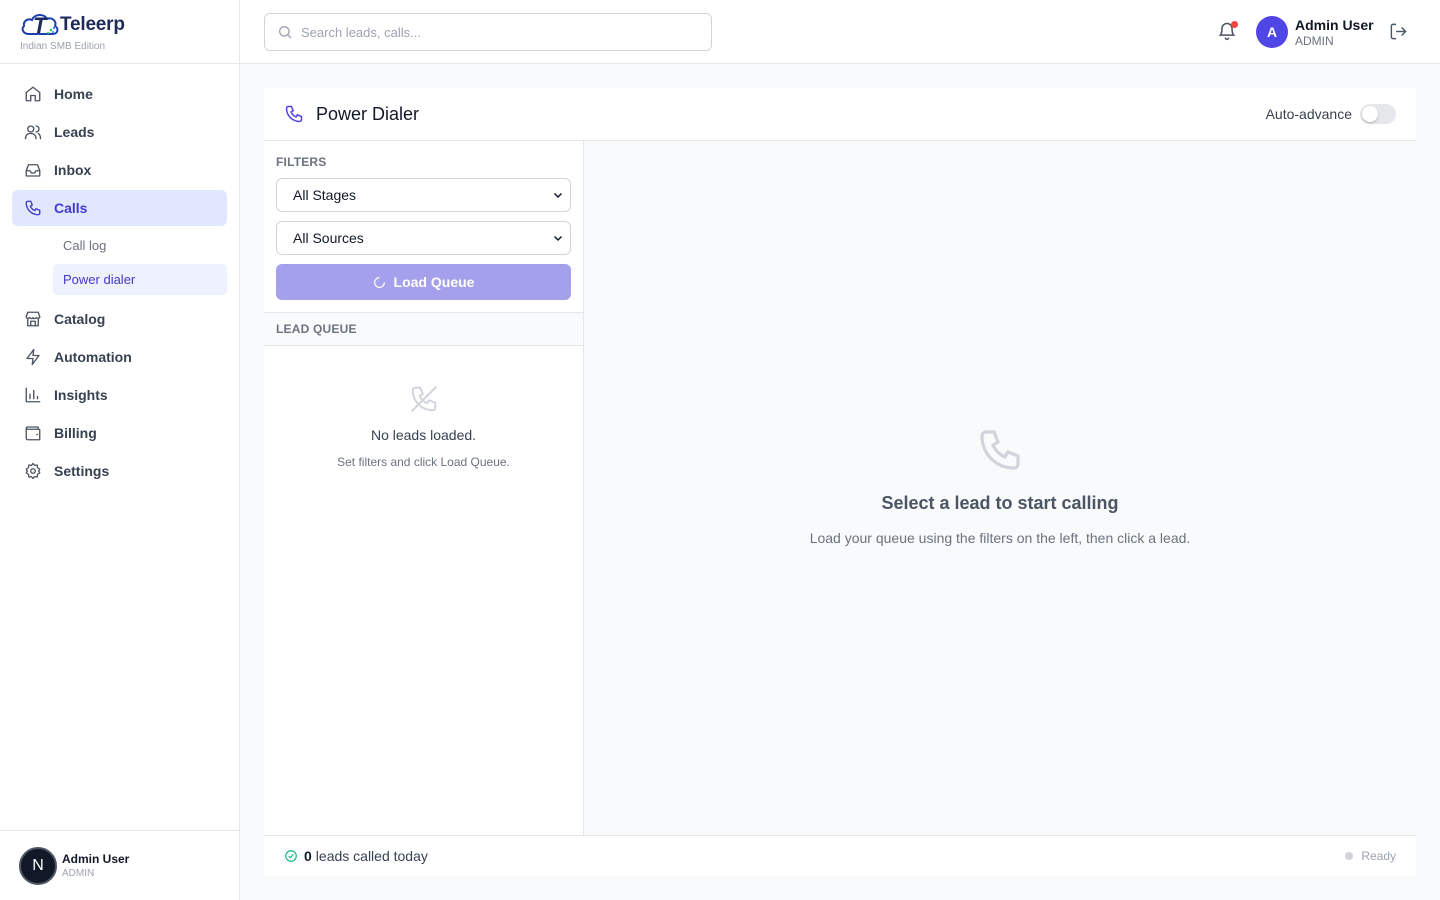 The width and height of the screenshot is (1440, 900). Describe the element at coordinates (423, 462) in the screenshot. I see `empty-queue-hint: Set filters and click Load Queue.` at that location.